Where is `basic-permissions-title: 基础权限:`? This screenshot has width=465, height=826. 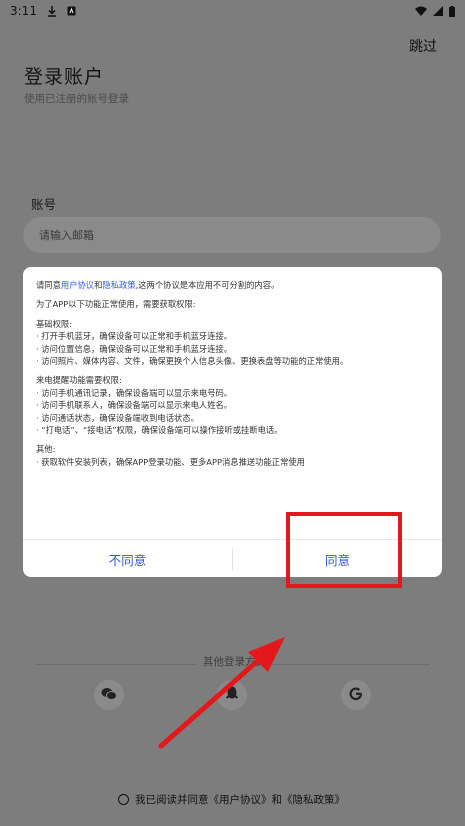 basic-permissions-title: 基础权限: is located at coordinates (54, 323).